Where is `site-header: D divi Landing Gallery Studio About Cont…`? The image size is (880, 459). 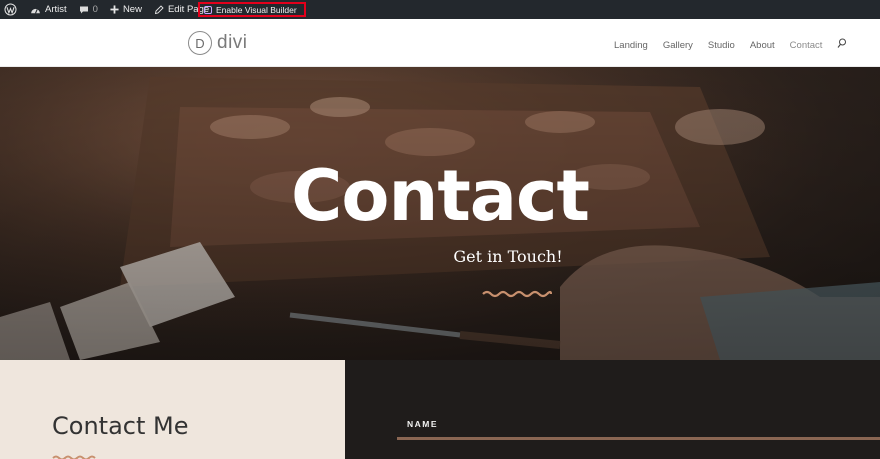 site-header: D divi Landing Gallery Studio About Cont… is located at coordinates (440, 43).